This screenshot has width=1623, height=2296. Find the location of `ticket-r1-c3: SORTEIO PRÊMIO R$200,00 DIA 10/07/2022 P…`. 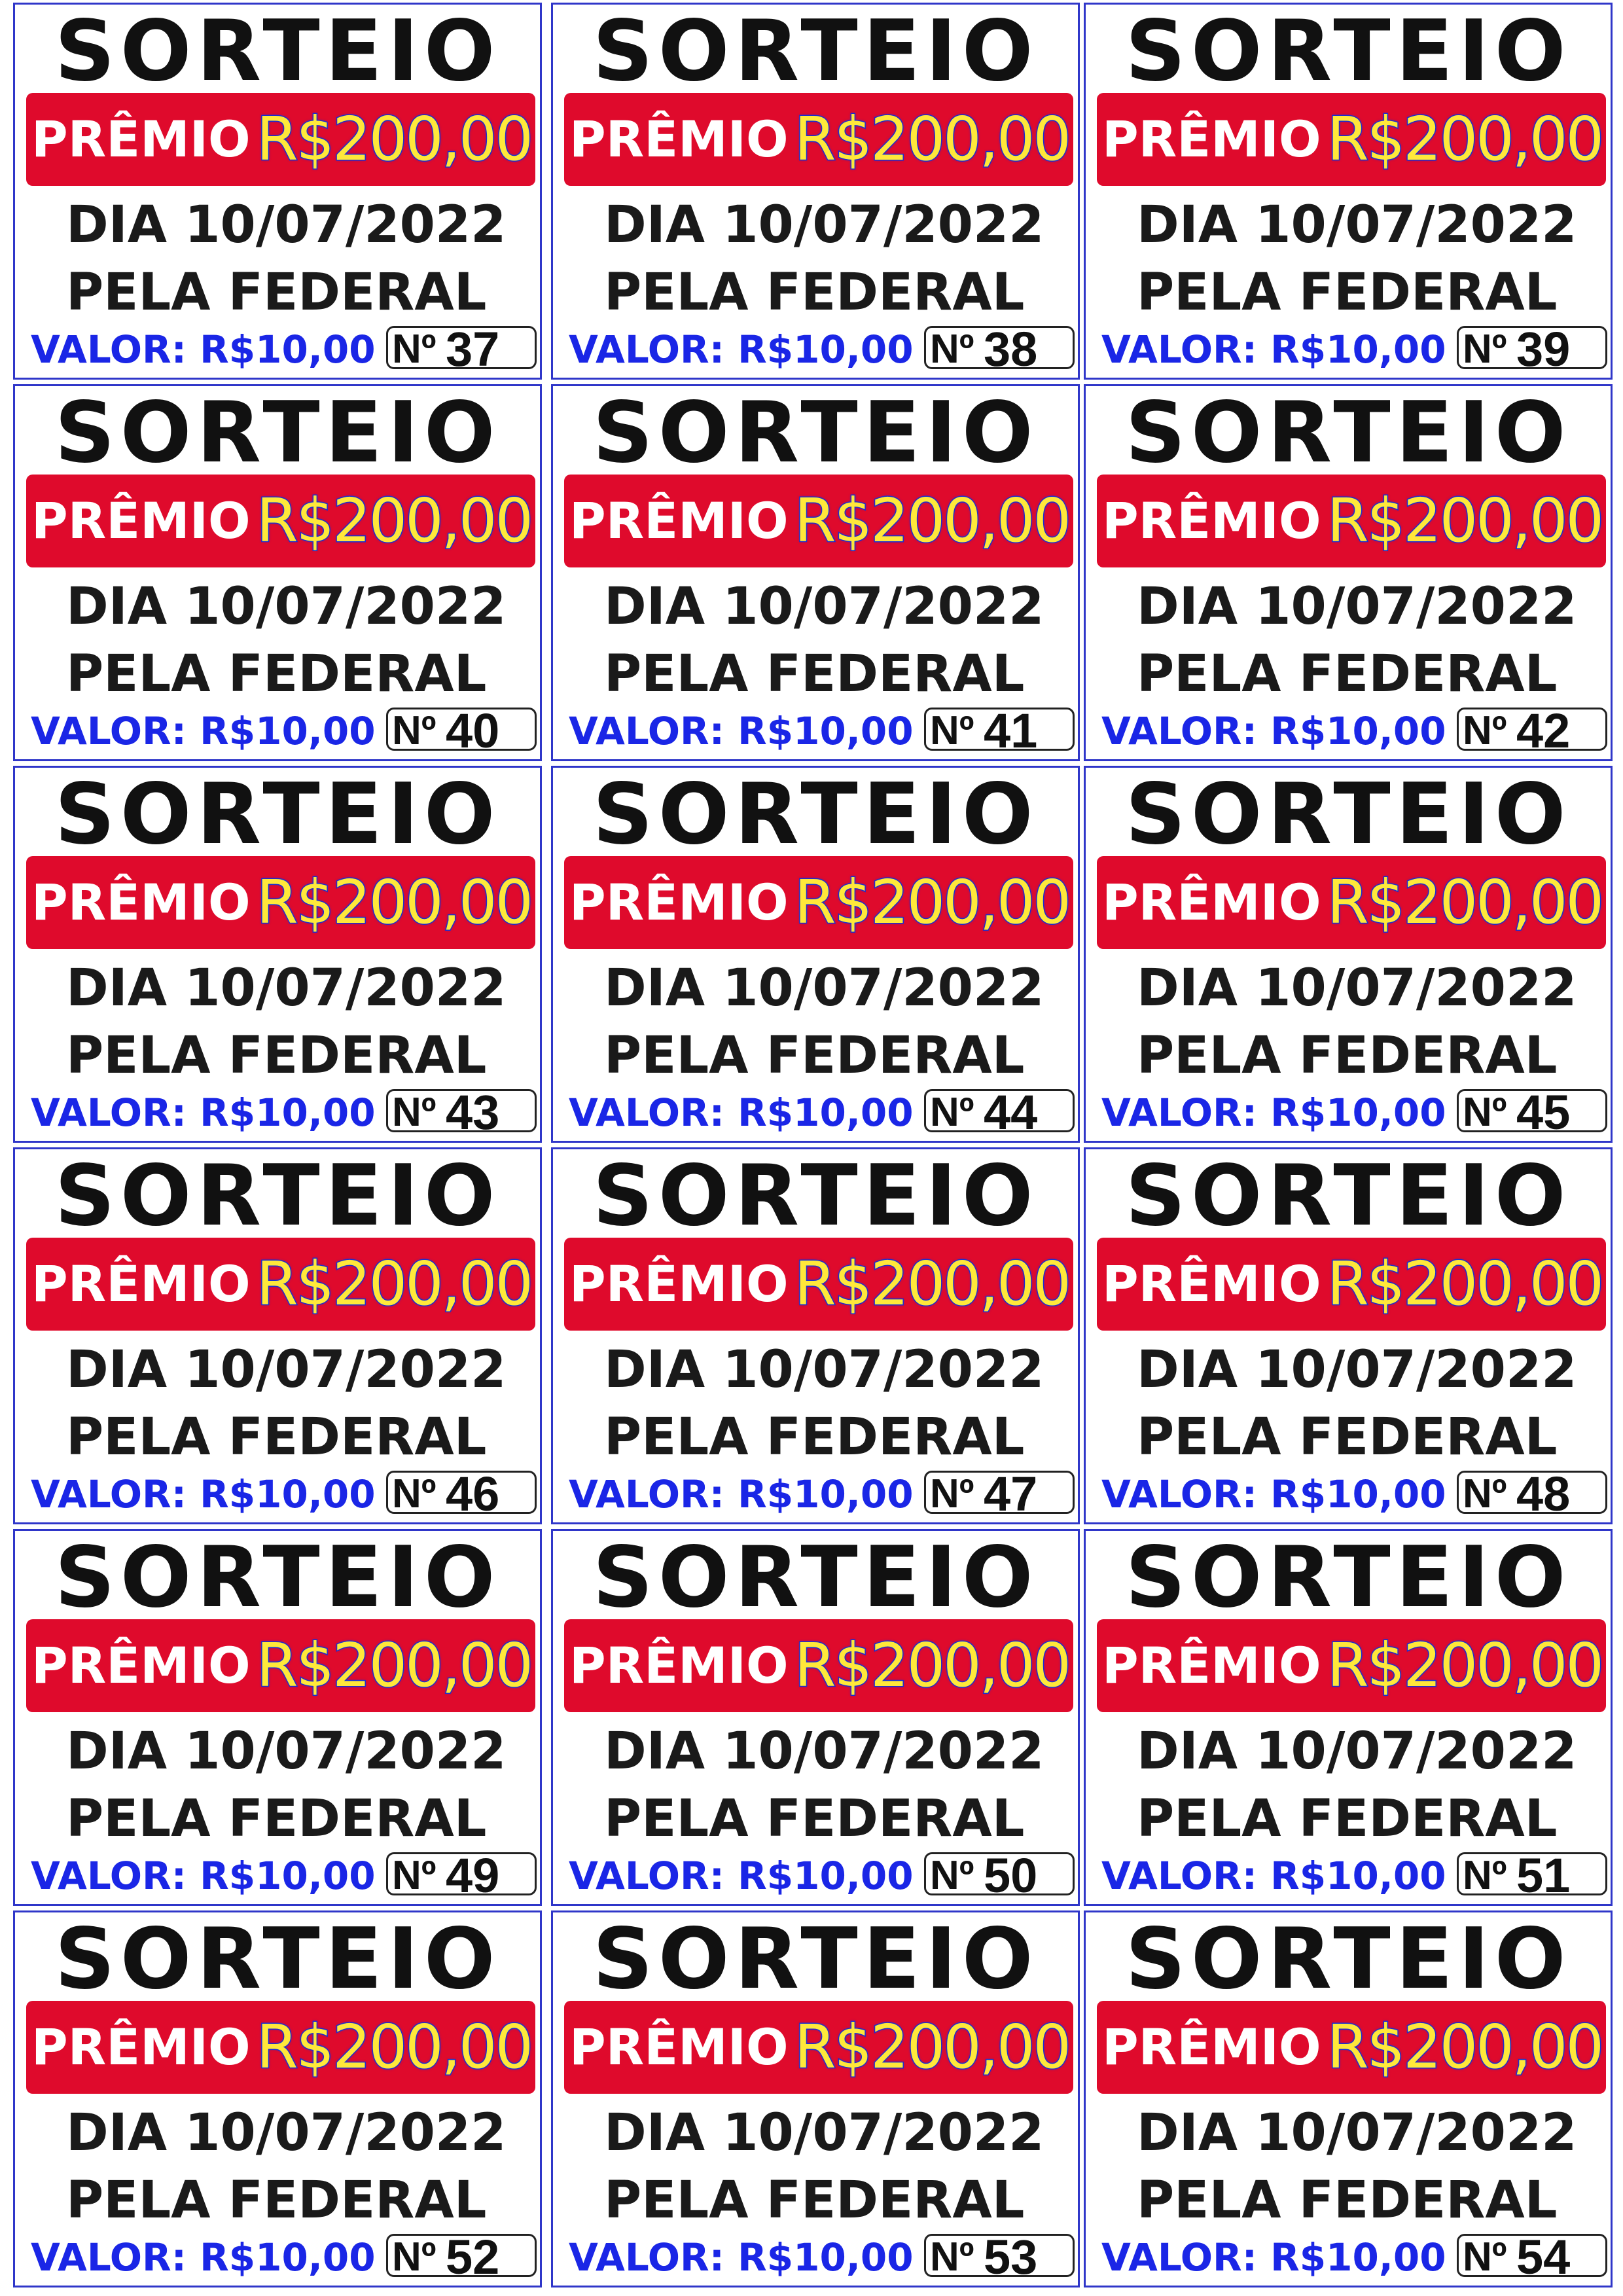

ticket-r1-c3: SORTEIO PRÊMIO R$200,00 DIA 10/07/2022 P… is located at coordinates (1348, 191).